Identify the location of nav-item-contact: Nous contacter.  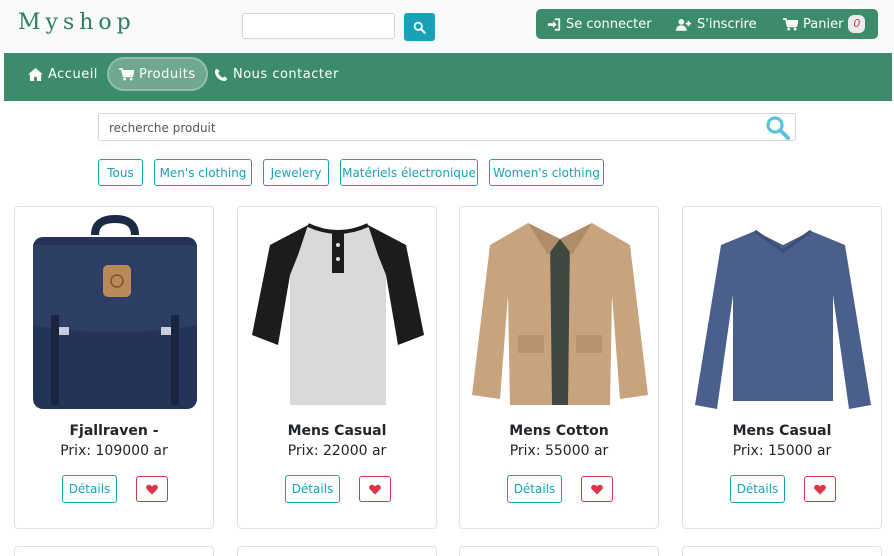
(277, 74).